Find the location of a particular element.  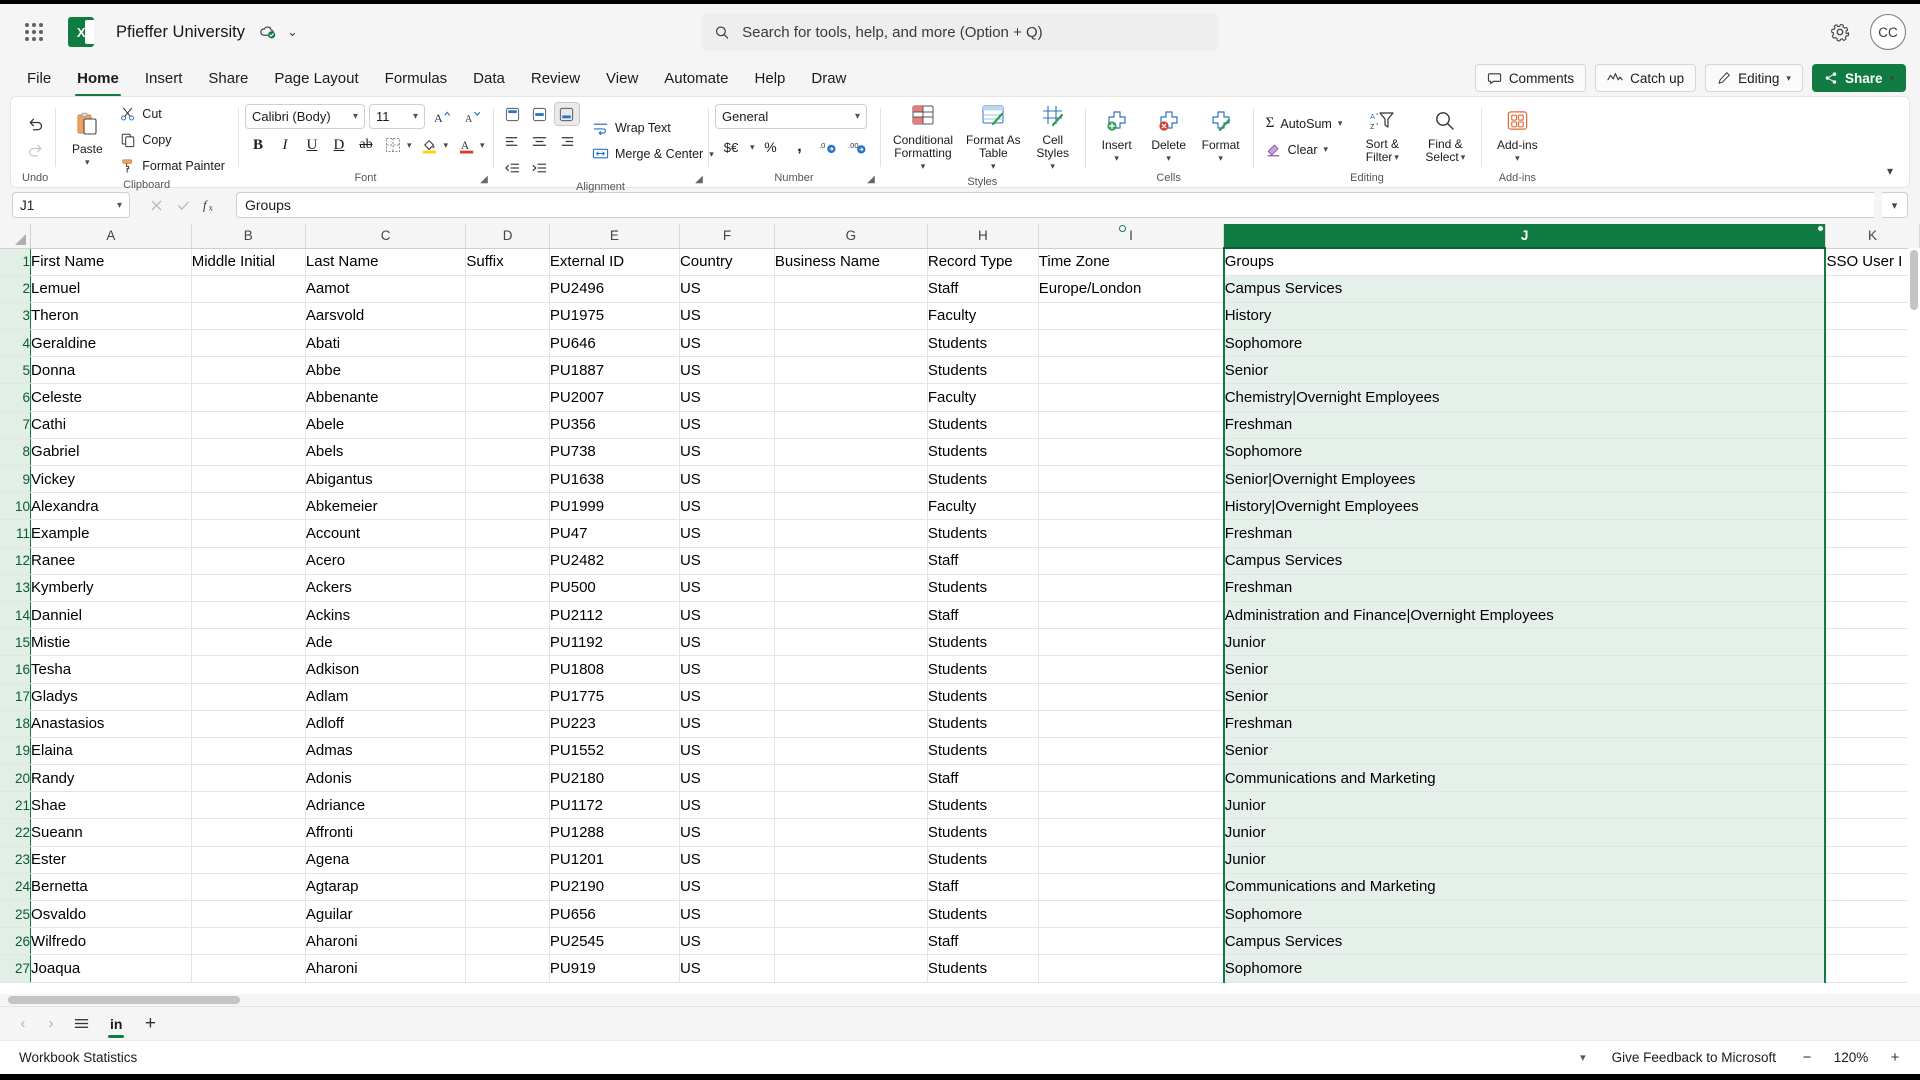

cell-A27: Joaqua is located at coordinates (111, 968).